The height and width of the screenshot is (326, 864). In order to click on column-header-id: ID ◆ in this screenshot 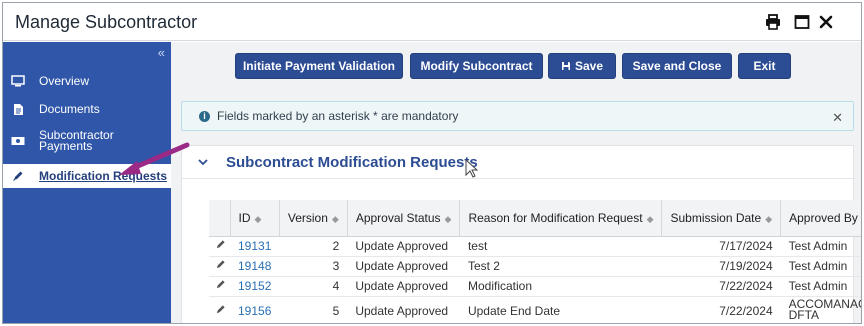, I will do `click(255, 218)`.